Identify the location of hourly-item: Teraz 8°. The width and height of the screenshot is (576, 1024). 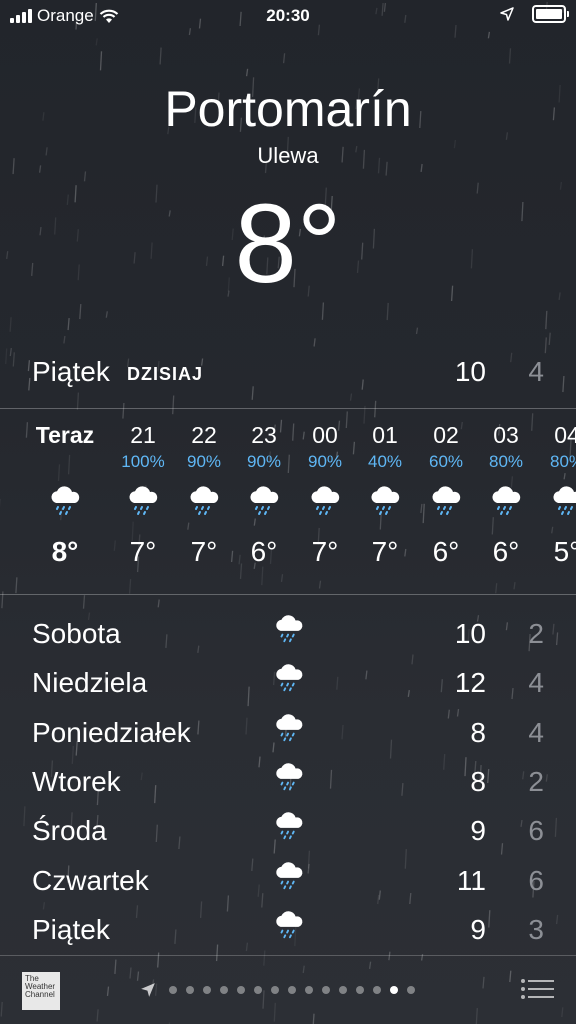
(65, 495).